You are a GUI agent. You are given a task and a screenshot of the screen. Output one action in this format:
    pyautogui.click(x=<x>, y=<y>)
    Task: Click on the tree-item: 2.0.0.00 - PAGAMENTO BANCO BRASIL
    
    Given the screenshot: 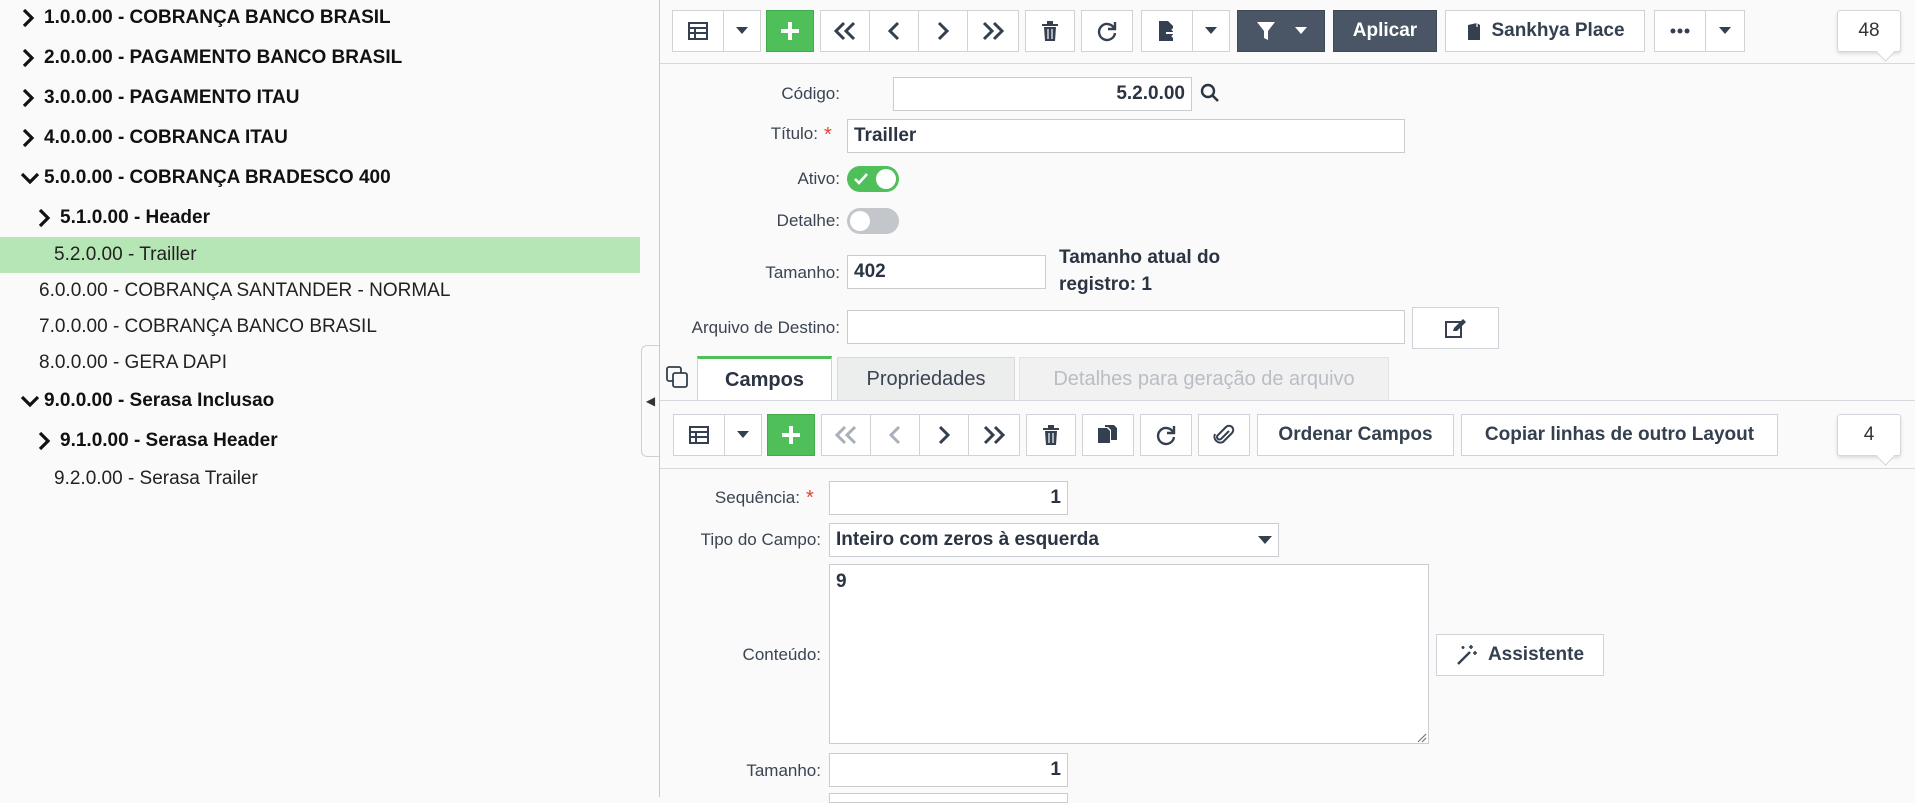 What is the action you would take?
    pyautogui.click(x=320, y=58)
    